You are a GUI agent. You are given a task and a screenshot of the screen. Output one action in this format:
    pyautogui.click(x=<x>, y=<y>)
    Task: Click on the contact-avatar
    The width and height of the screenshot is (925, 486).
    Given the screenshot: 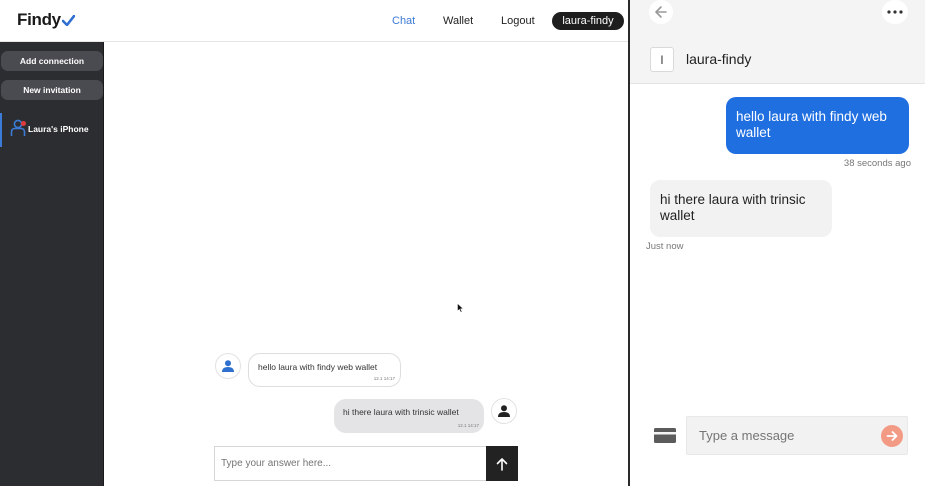 What is the action you would take?
    pyautogui.click(x=228, y=366)
    